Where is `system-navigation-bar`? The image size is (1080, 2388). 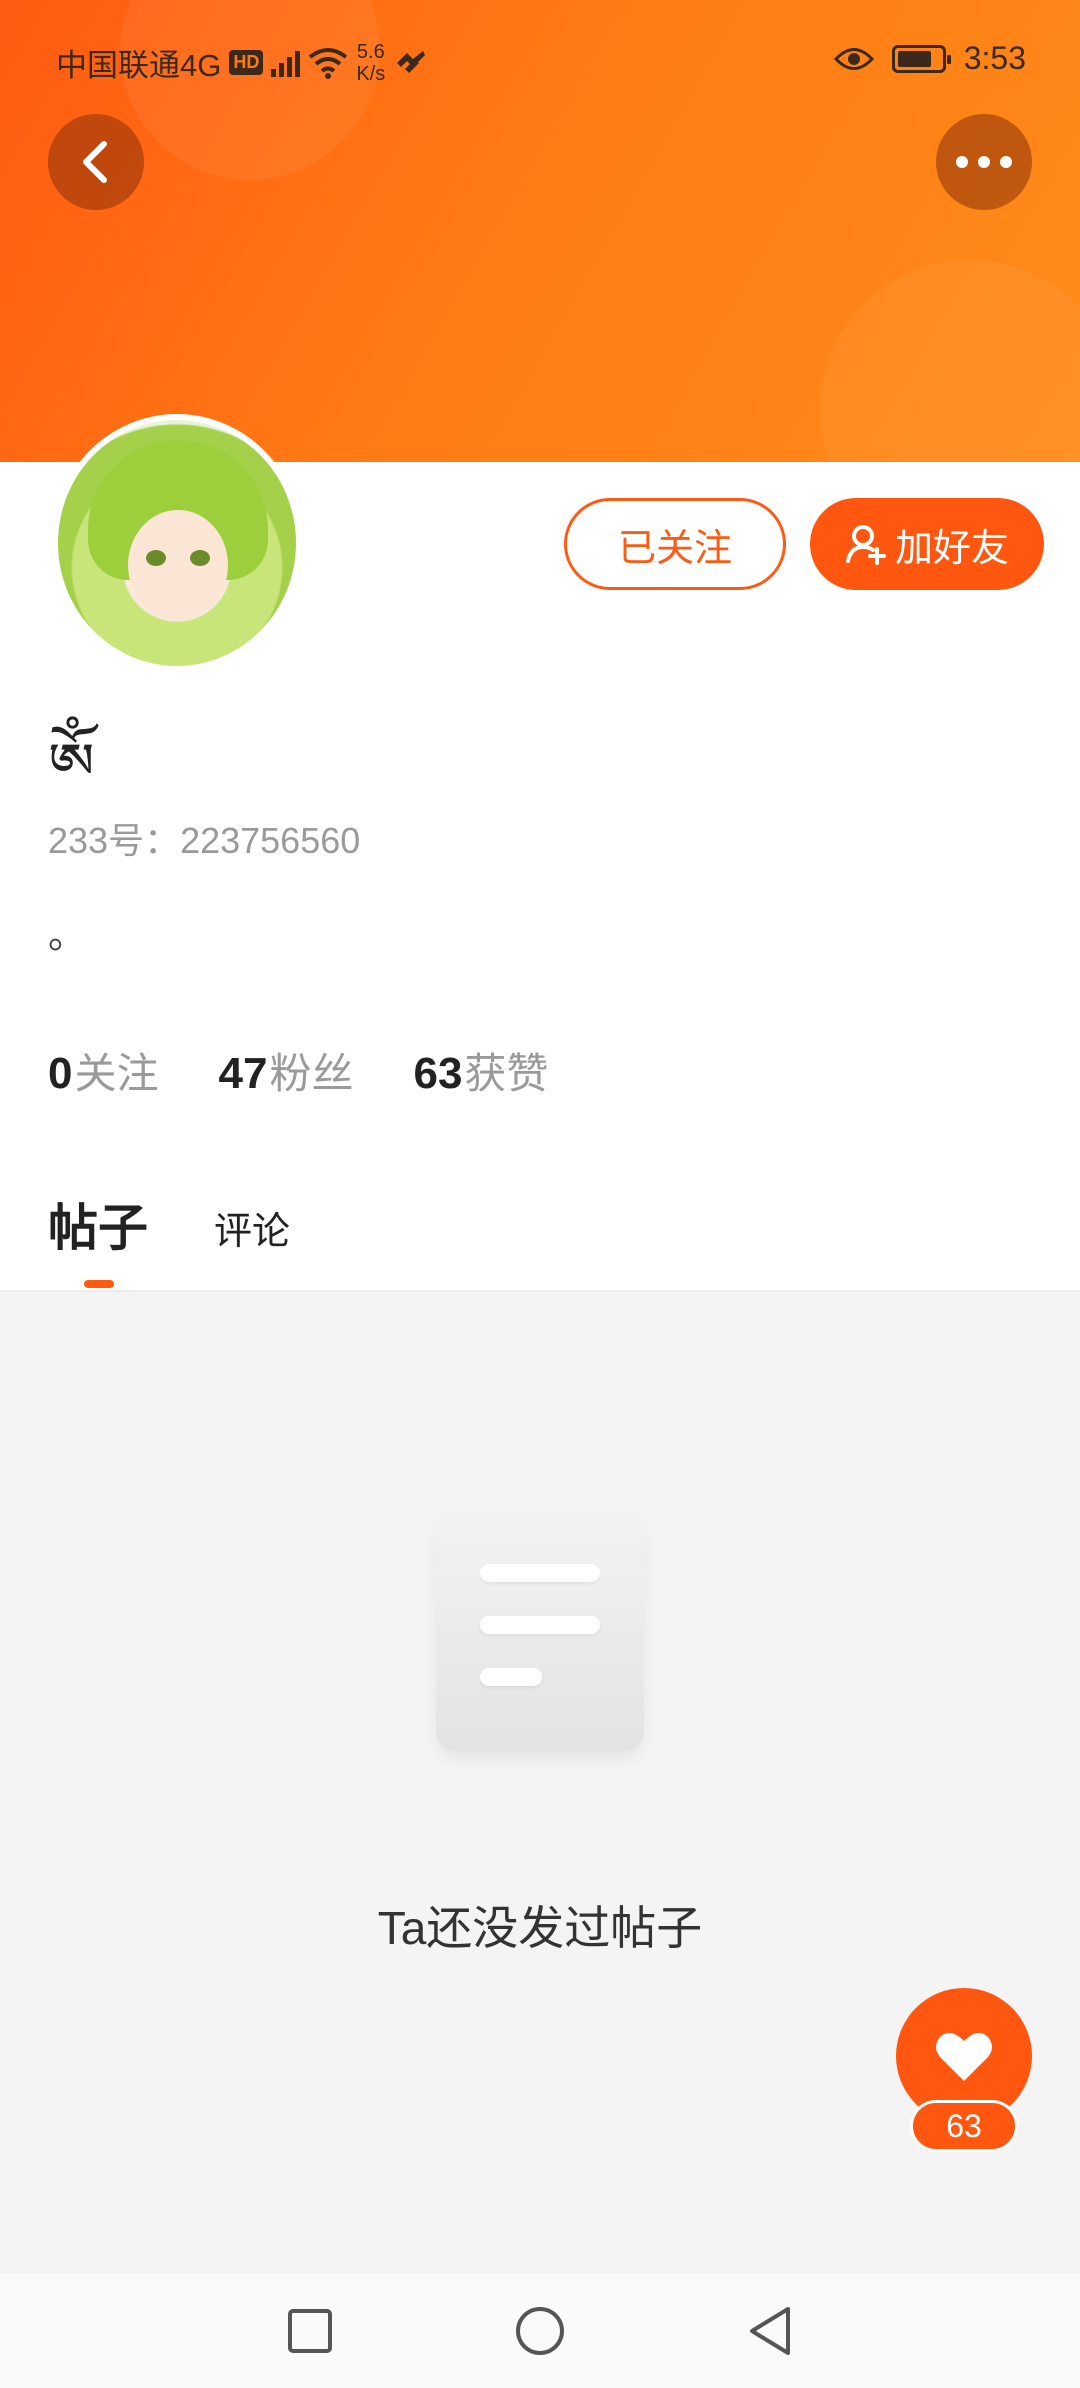 system-navigation-bar is located at coordinates (540, 2331).